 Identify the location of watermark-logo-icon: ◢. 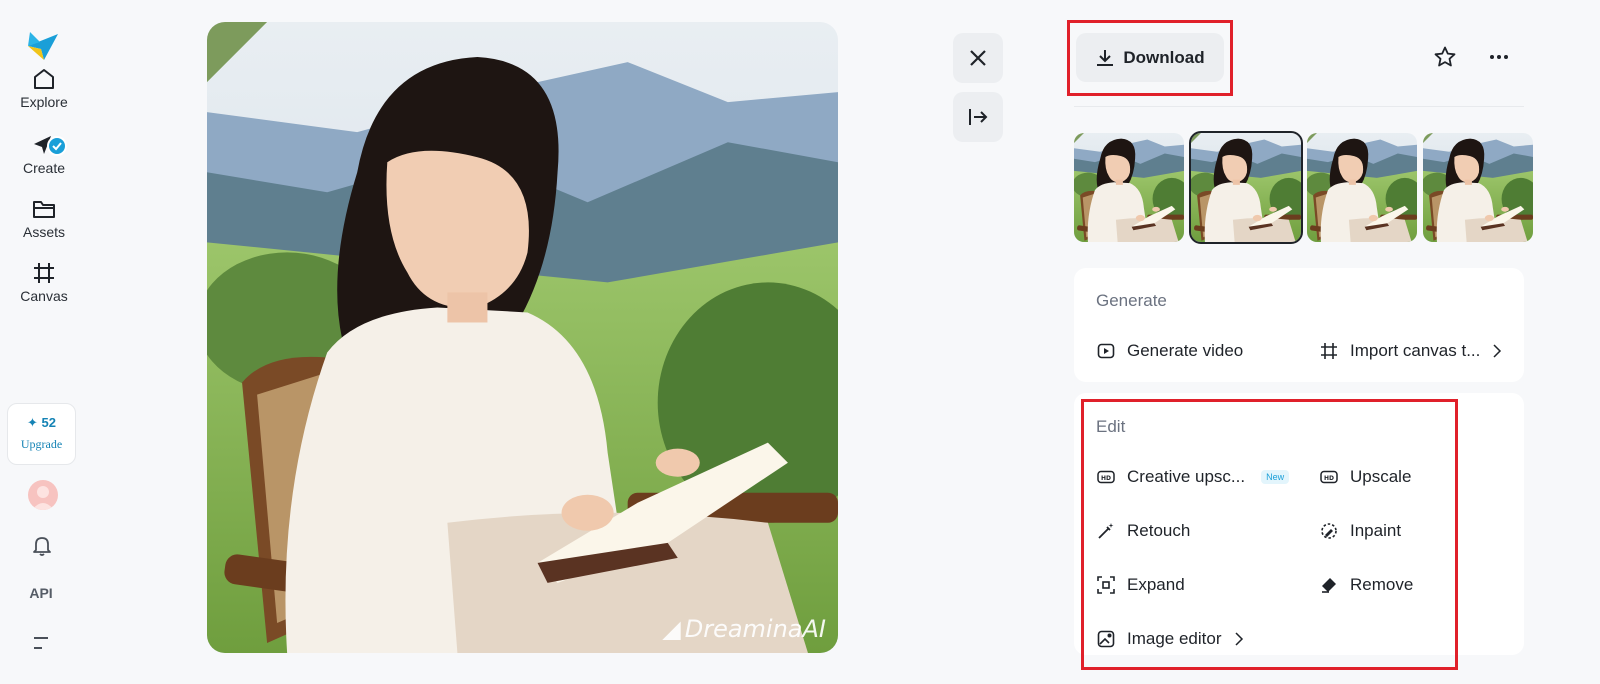
(671, 629).